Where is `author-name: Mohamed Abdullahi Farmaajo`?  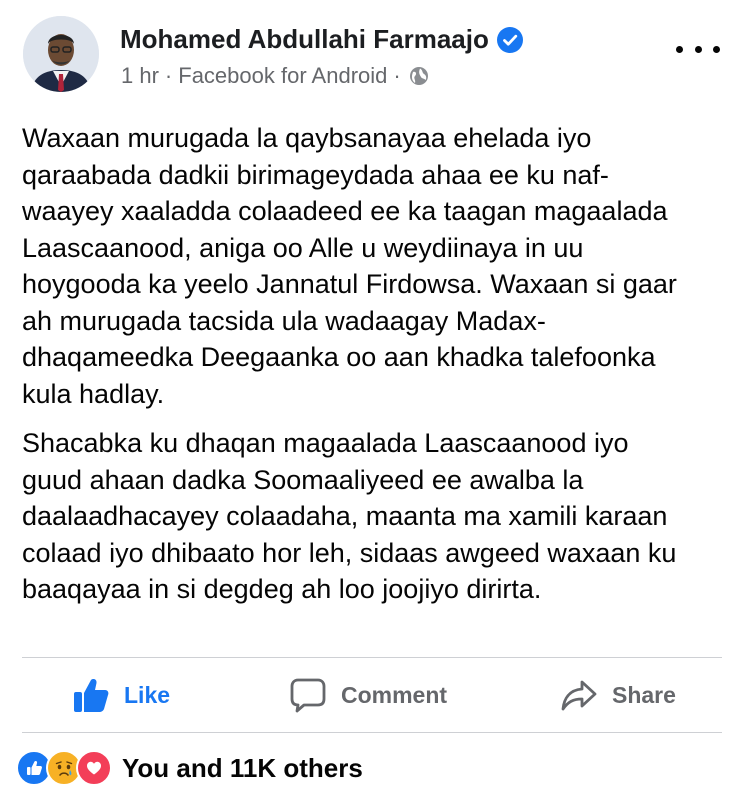 author-name: Mohamed Abdullahi Farmaajo is located at coordinates (321, 39).